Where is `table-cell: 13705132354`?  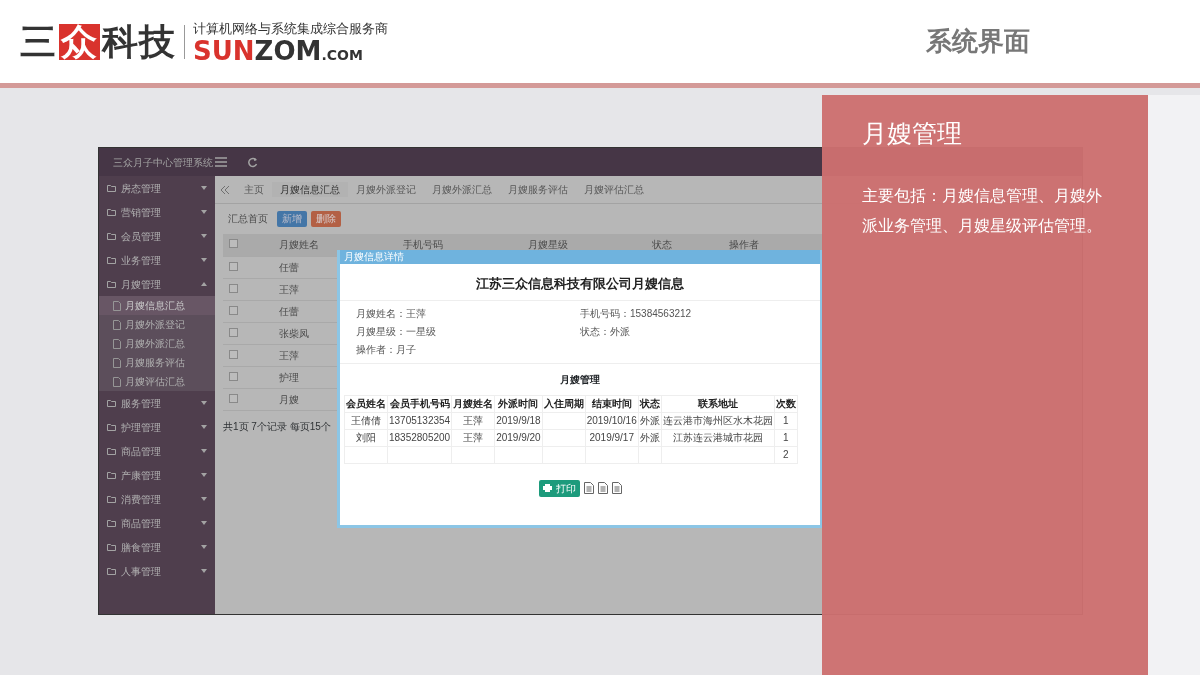 table-cell: 13705132354 is located at coordinates (419, 420).